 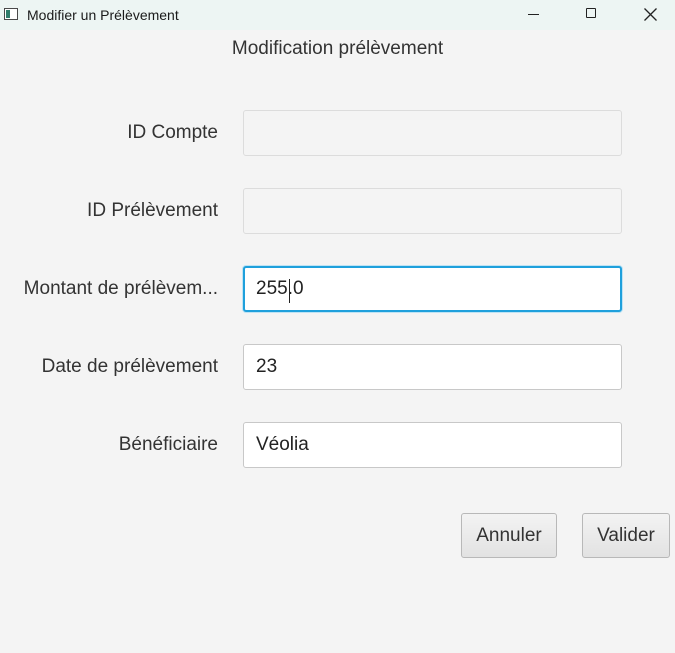 What do you see at coordinates (432, 211) in the screenshot?
I see `id-prelevement-input` at bounding box center [432, 211].